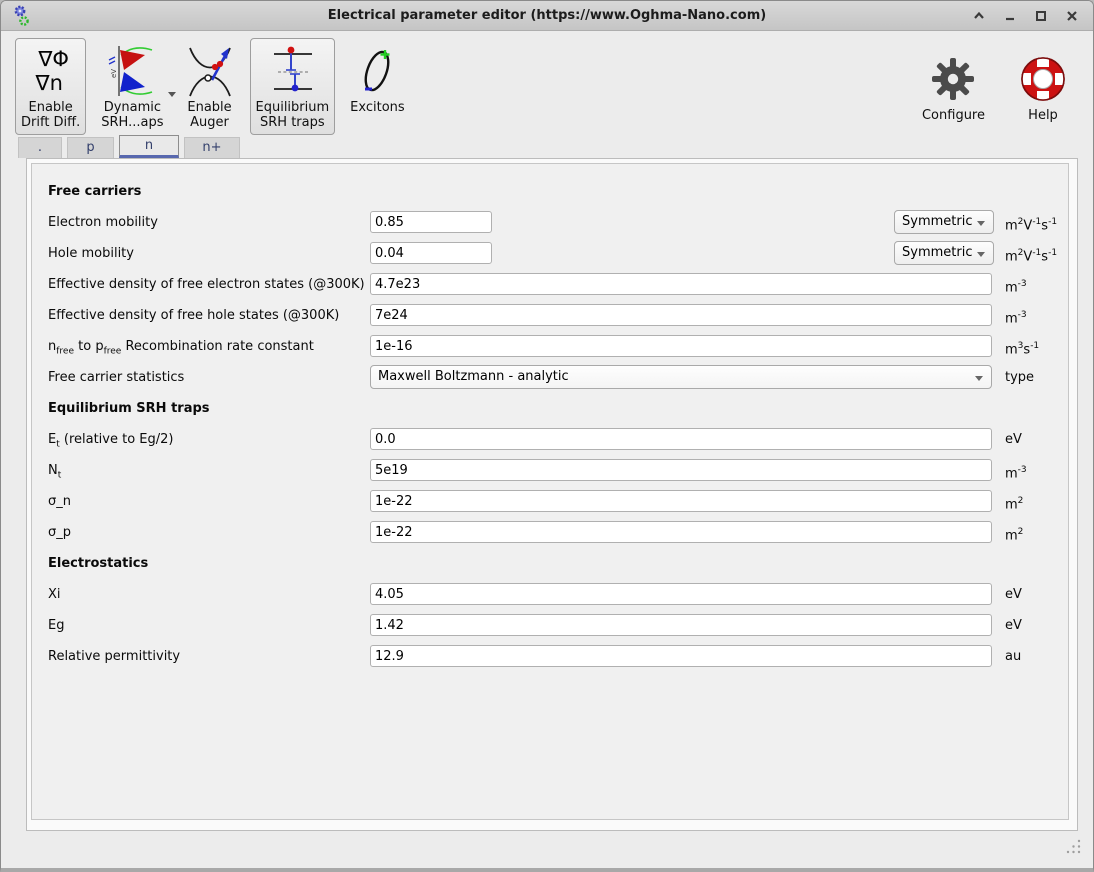  Describe the element at coordinates (953, 115) in the screenshot. I see `toolbar-button-label: Configure` at that location.